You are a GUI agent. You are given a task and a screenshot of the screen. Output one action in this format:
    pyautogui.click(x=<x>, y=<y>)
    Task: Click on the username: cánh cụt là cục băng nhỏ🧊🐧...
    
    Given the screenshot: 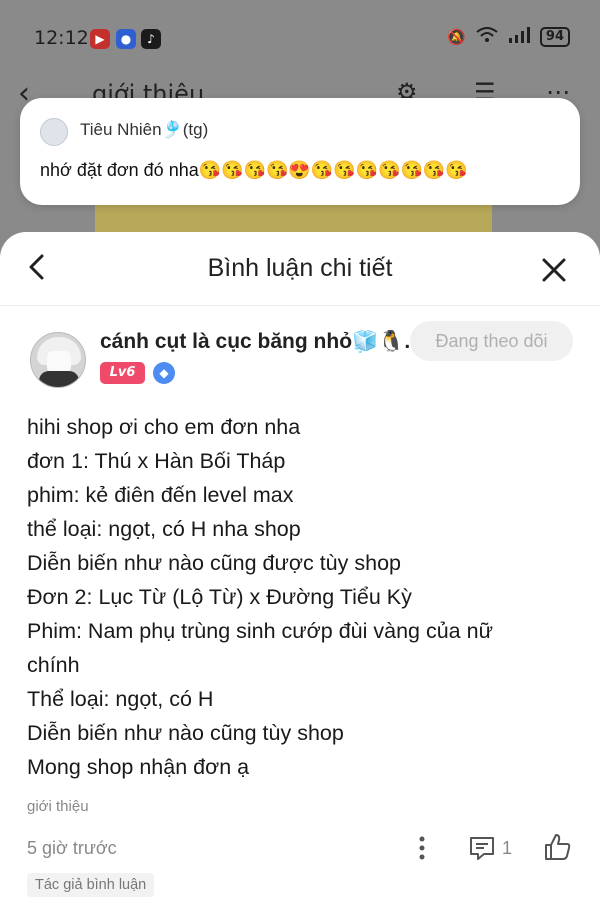 What is the action you would take?
    pyautogui.click(x=261, y=342)
    